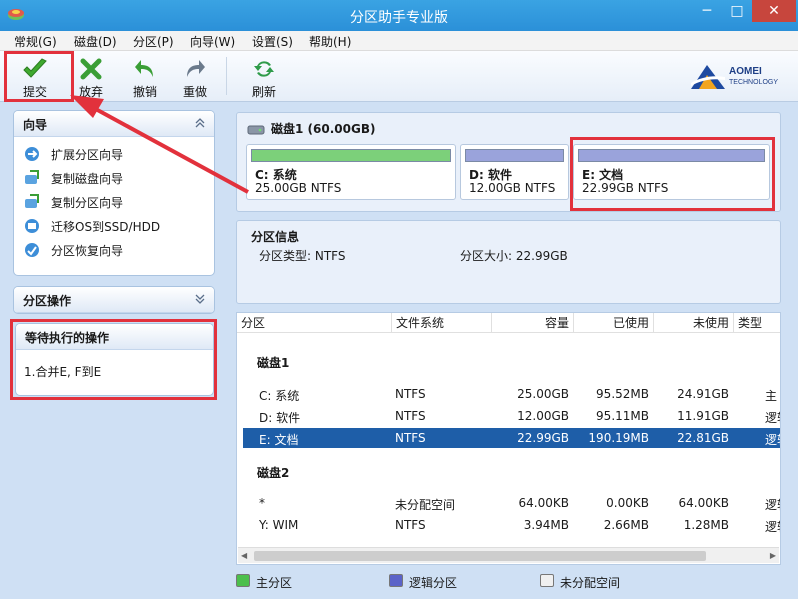 The height and width of the screenshot is (599, 798). What do you see at coordinates (745, 71) in the screenshot?
I see `aomei-brand-name: AOMEI` at bounding box center [745, 71].